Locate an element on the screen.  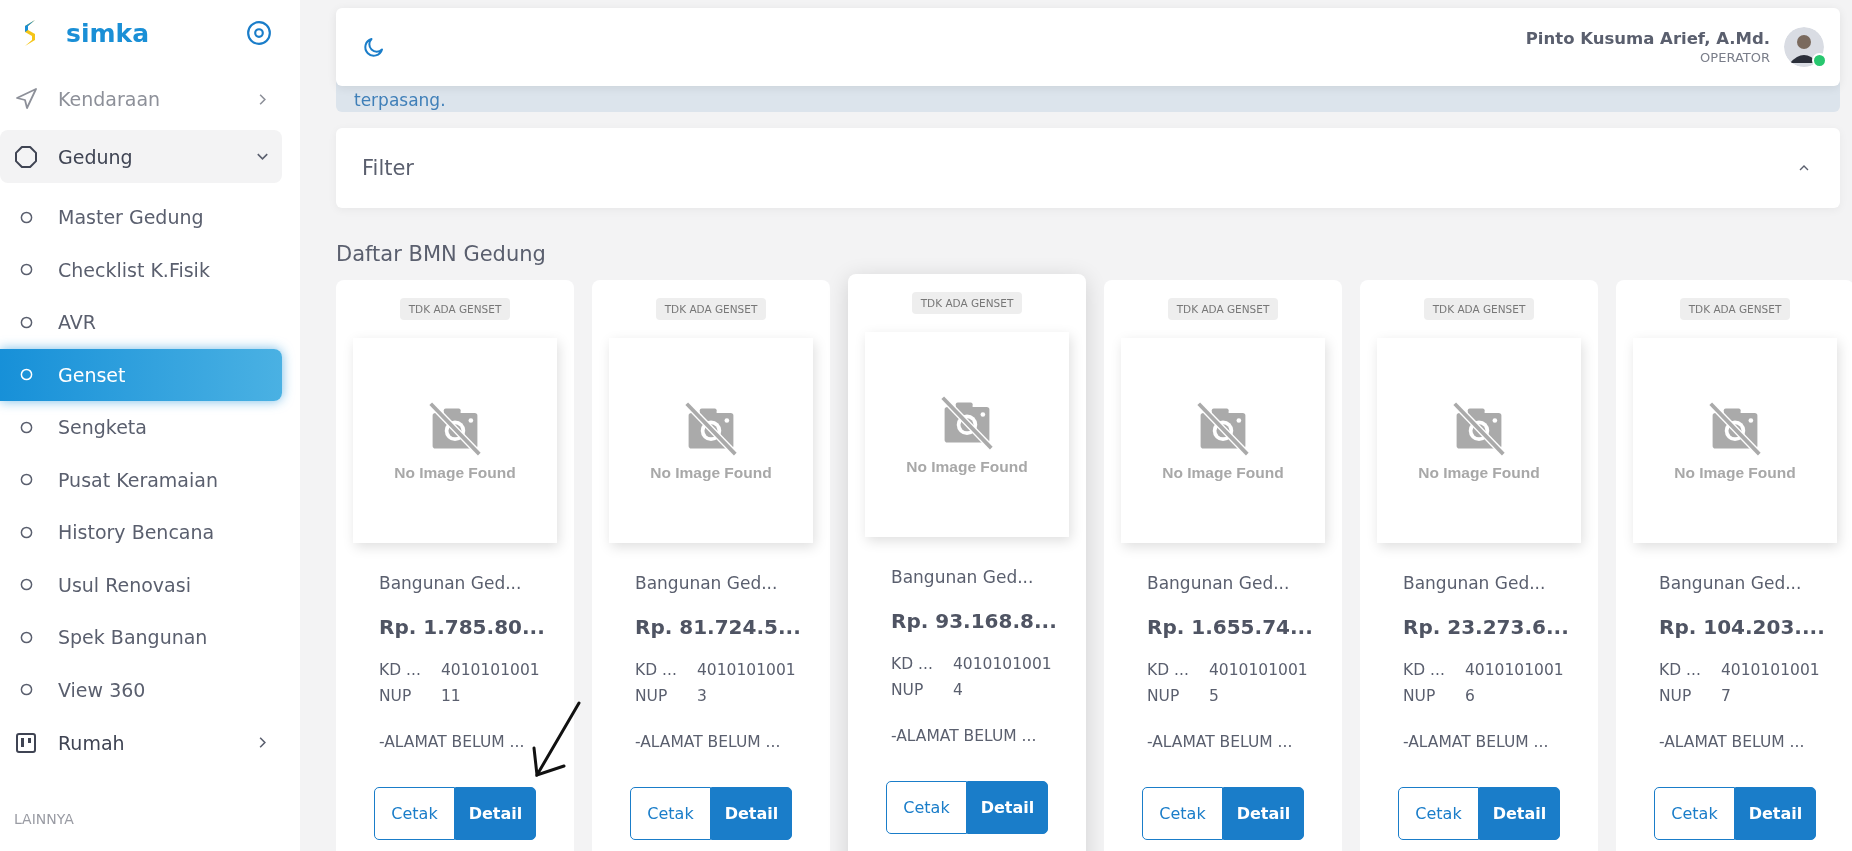
menu-item: Kendaraan is located at coordinates (141, 99).